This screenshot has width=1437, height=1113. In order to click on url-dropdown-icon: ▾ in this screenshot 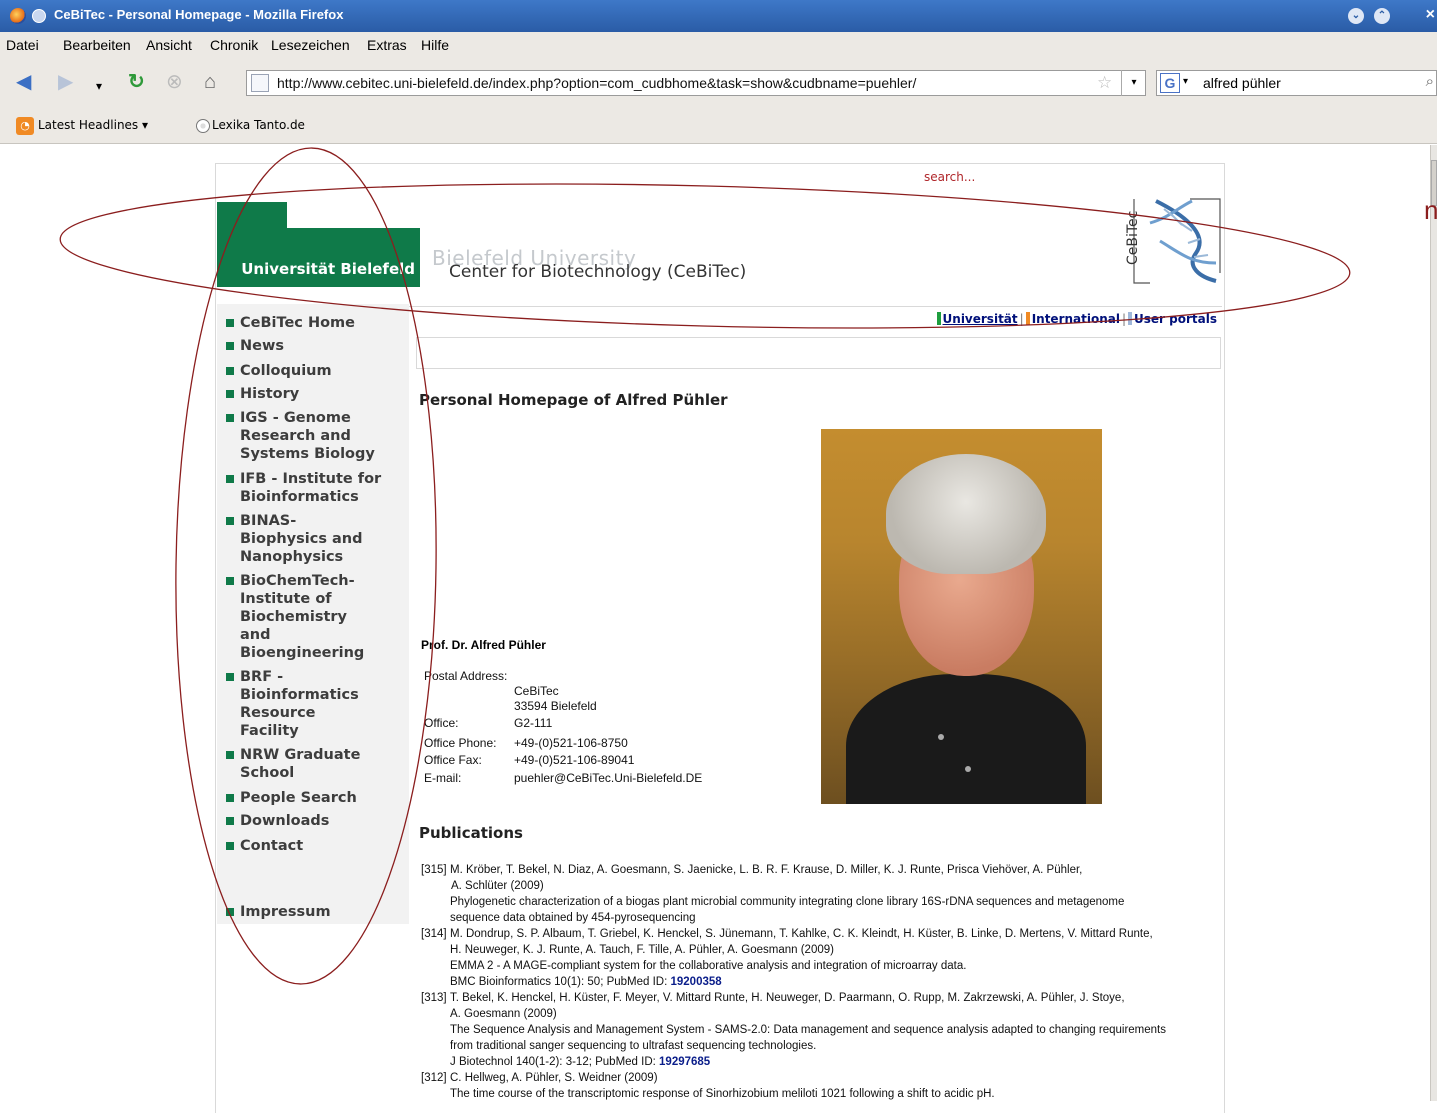, I will do `click(1133, 83)`.